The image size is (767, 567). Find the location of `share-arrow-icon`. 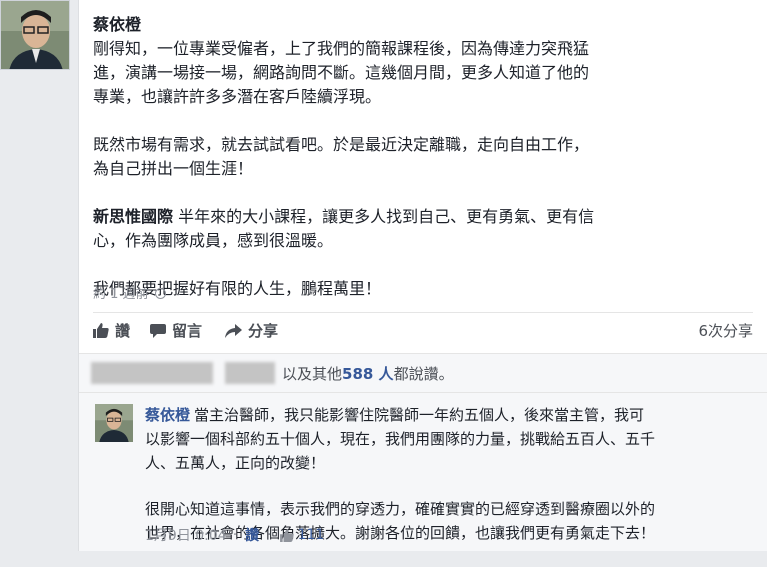

share-arrow-icon is located at coordinates (233, 330).